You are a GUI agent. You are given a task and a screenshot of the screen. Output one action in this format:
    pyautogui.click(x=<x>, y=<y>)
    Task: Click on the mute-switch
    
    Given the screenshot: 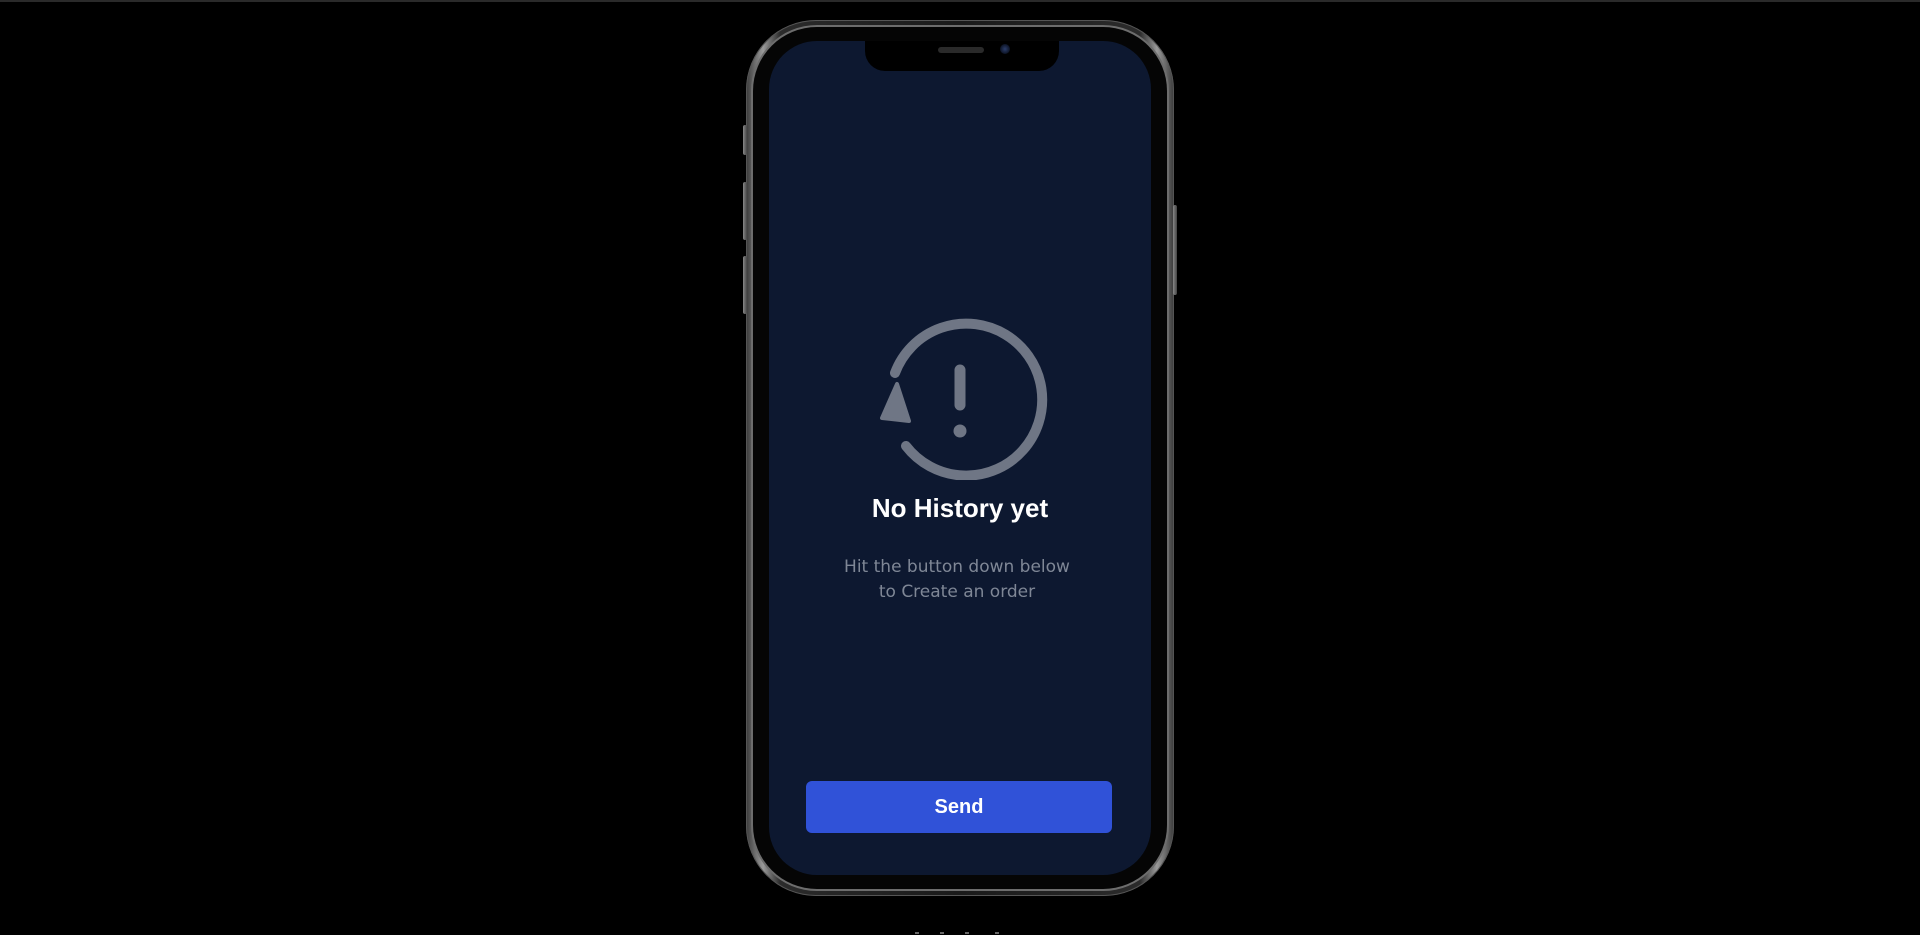 What is the action you would take?
    pyautogui.click(x=745, y=140)
    